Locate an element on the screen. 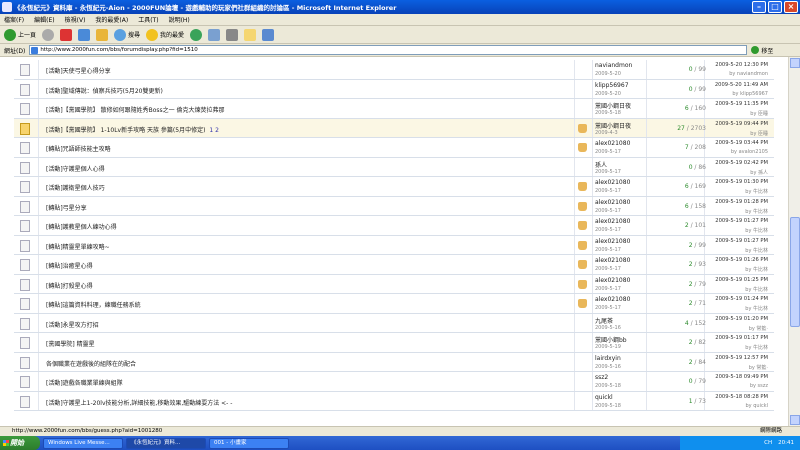 The width and height of the screenshot is (800, 450). thread-title-link: 各個職業在遊戲後的組隊在的配合 is located at coordinates (91, 363).